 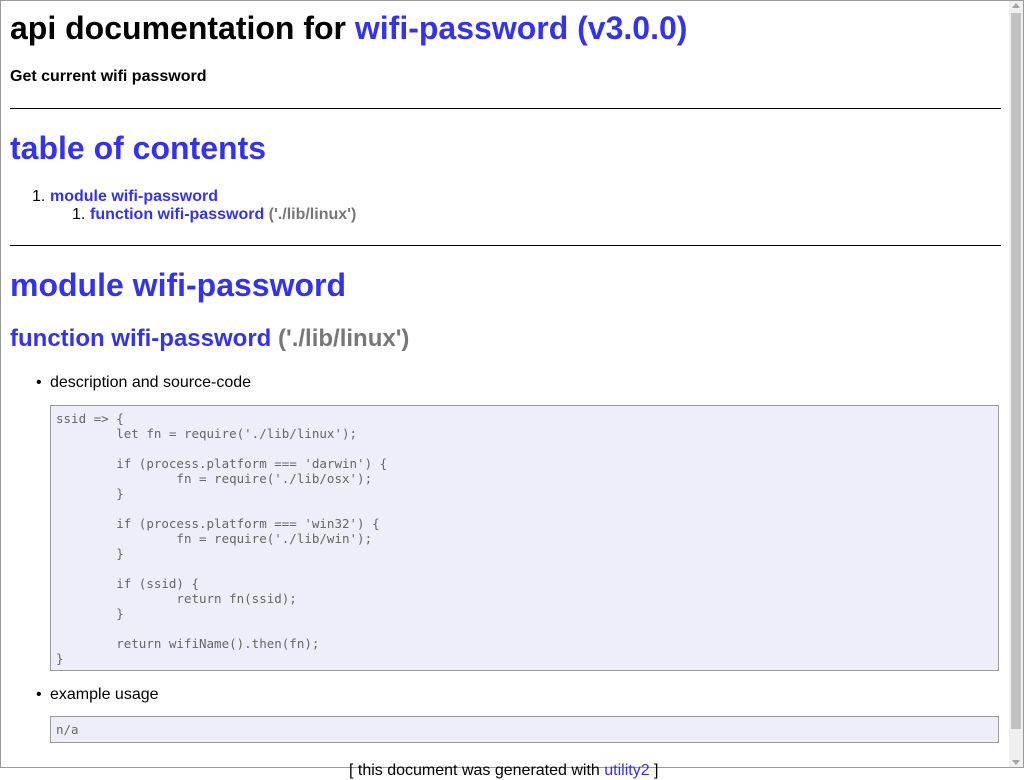 What do you see at coordinates (312, 214) in the screenshot?
I see `toc-function-path: ('./lib/linux')` at bounding box center [312, 214].